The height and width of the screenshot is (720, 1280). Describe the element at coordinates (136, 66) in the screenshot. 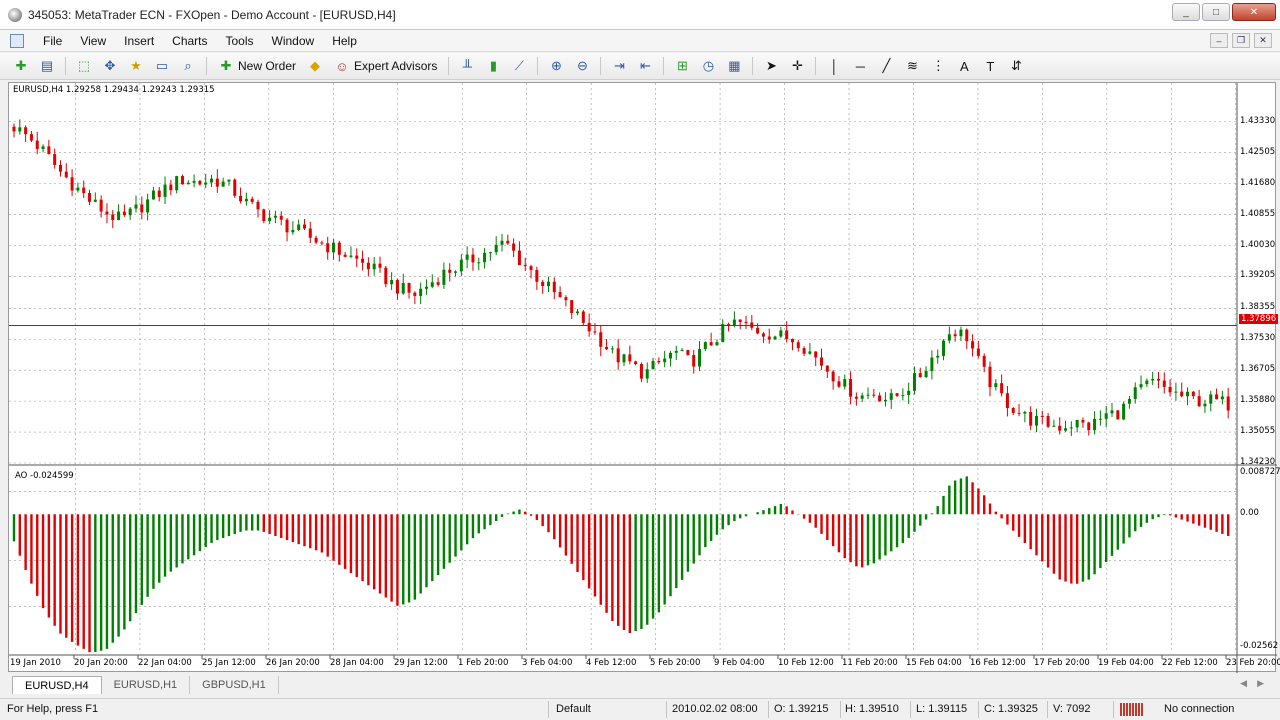

I see `data-window-icon: ★` at that location.